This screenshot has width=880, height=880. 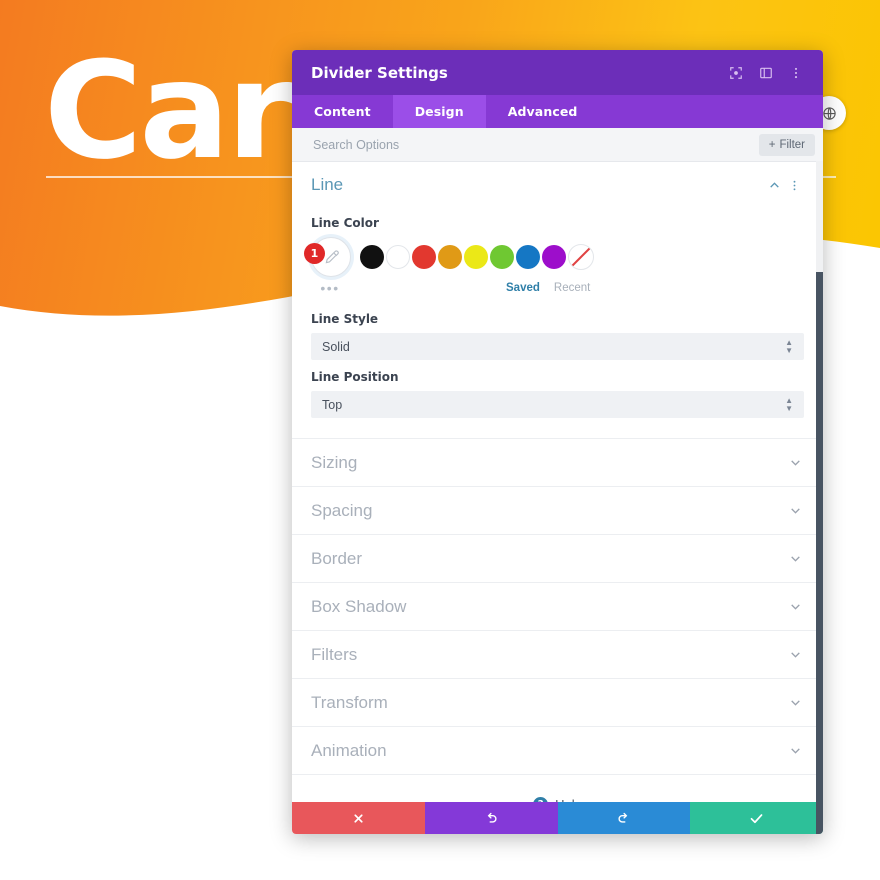 What do you see at coordinates (476, 257) in the screenshot?
I see `swatch-yellow` at bounding box center [476, 257].